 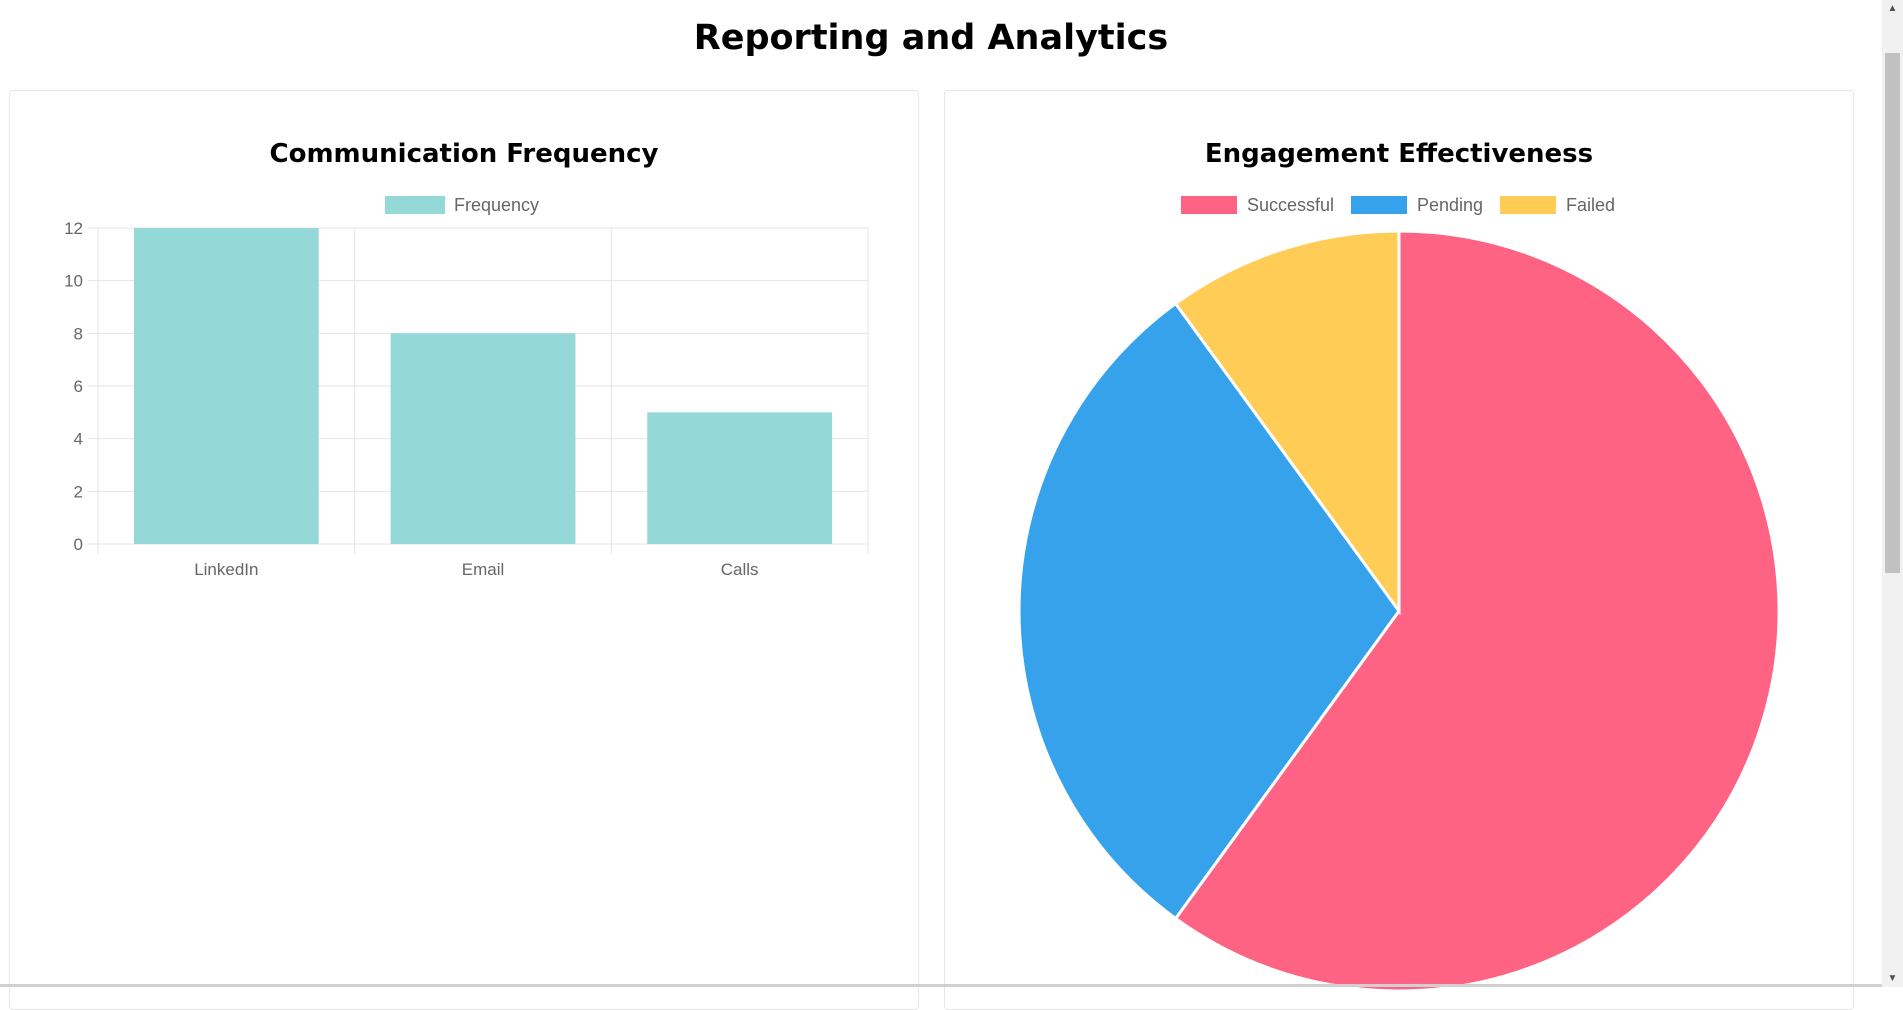 I want to click on legend: Frequency, so click(x=462, y=205).